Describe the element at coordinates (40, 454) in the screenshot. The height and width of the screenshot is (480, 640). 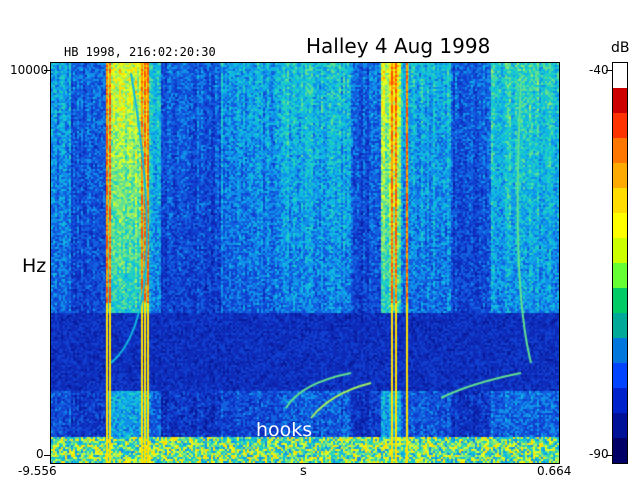
I see `y-tick-label-bottom: 0` at that location.